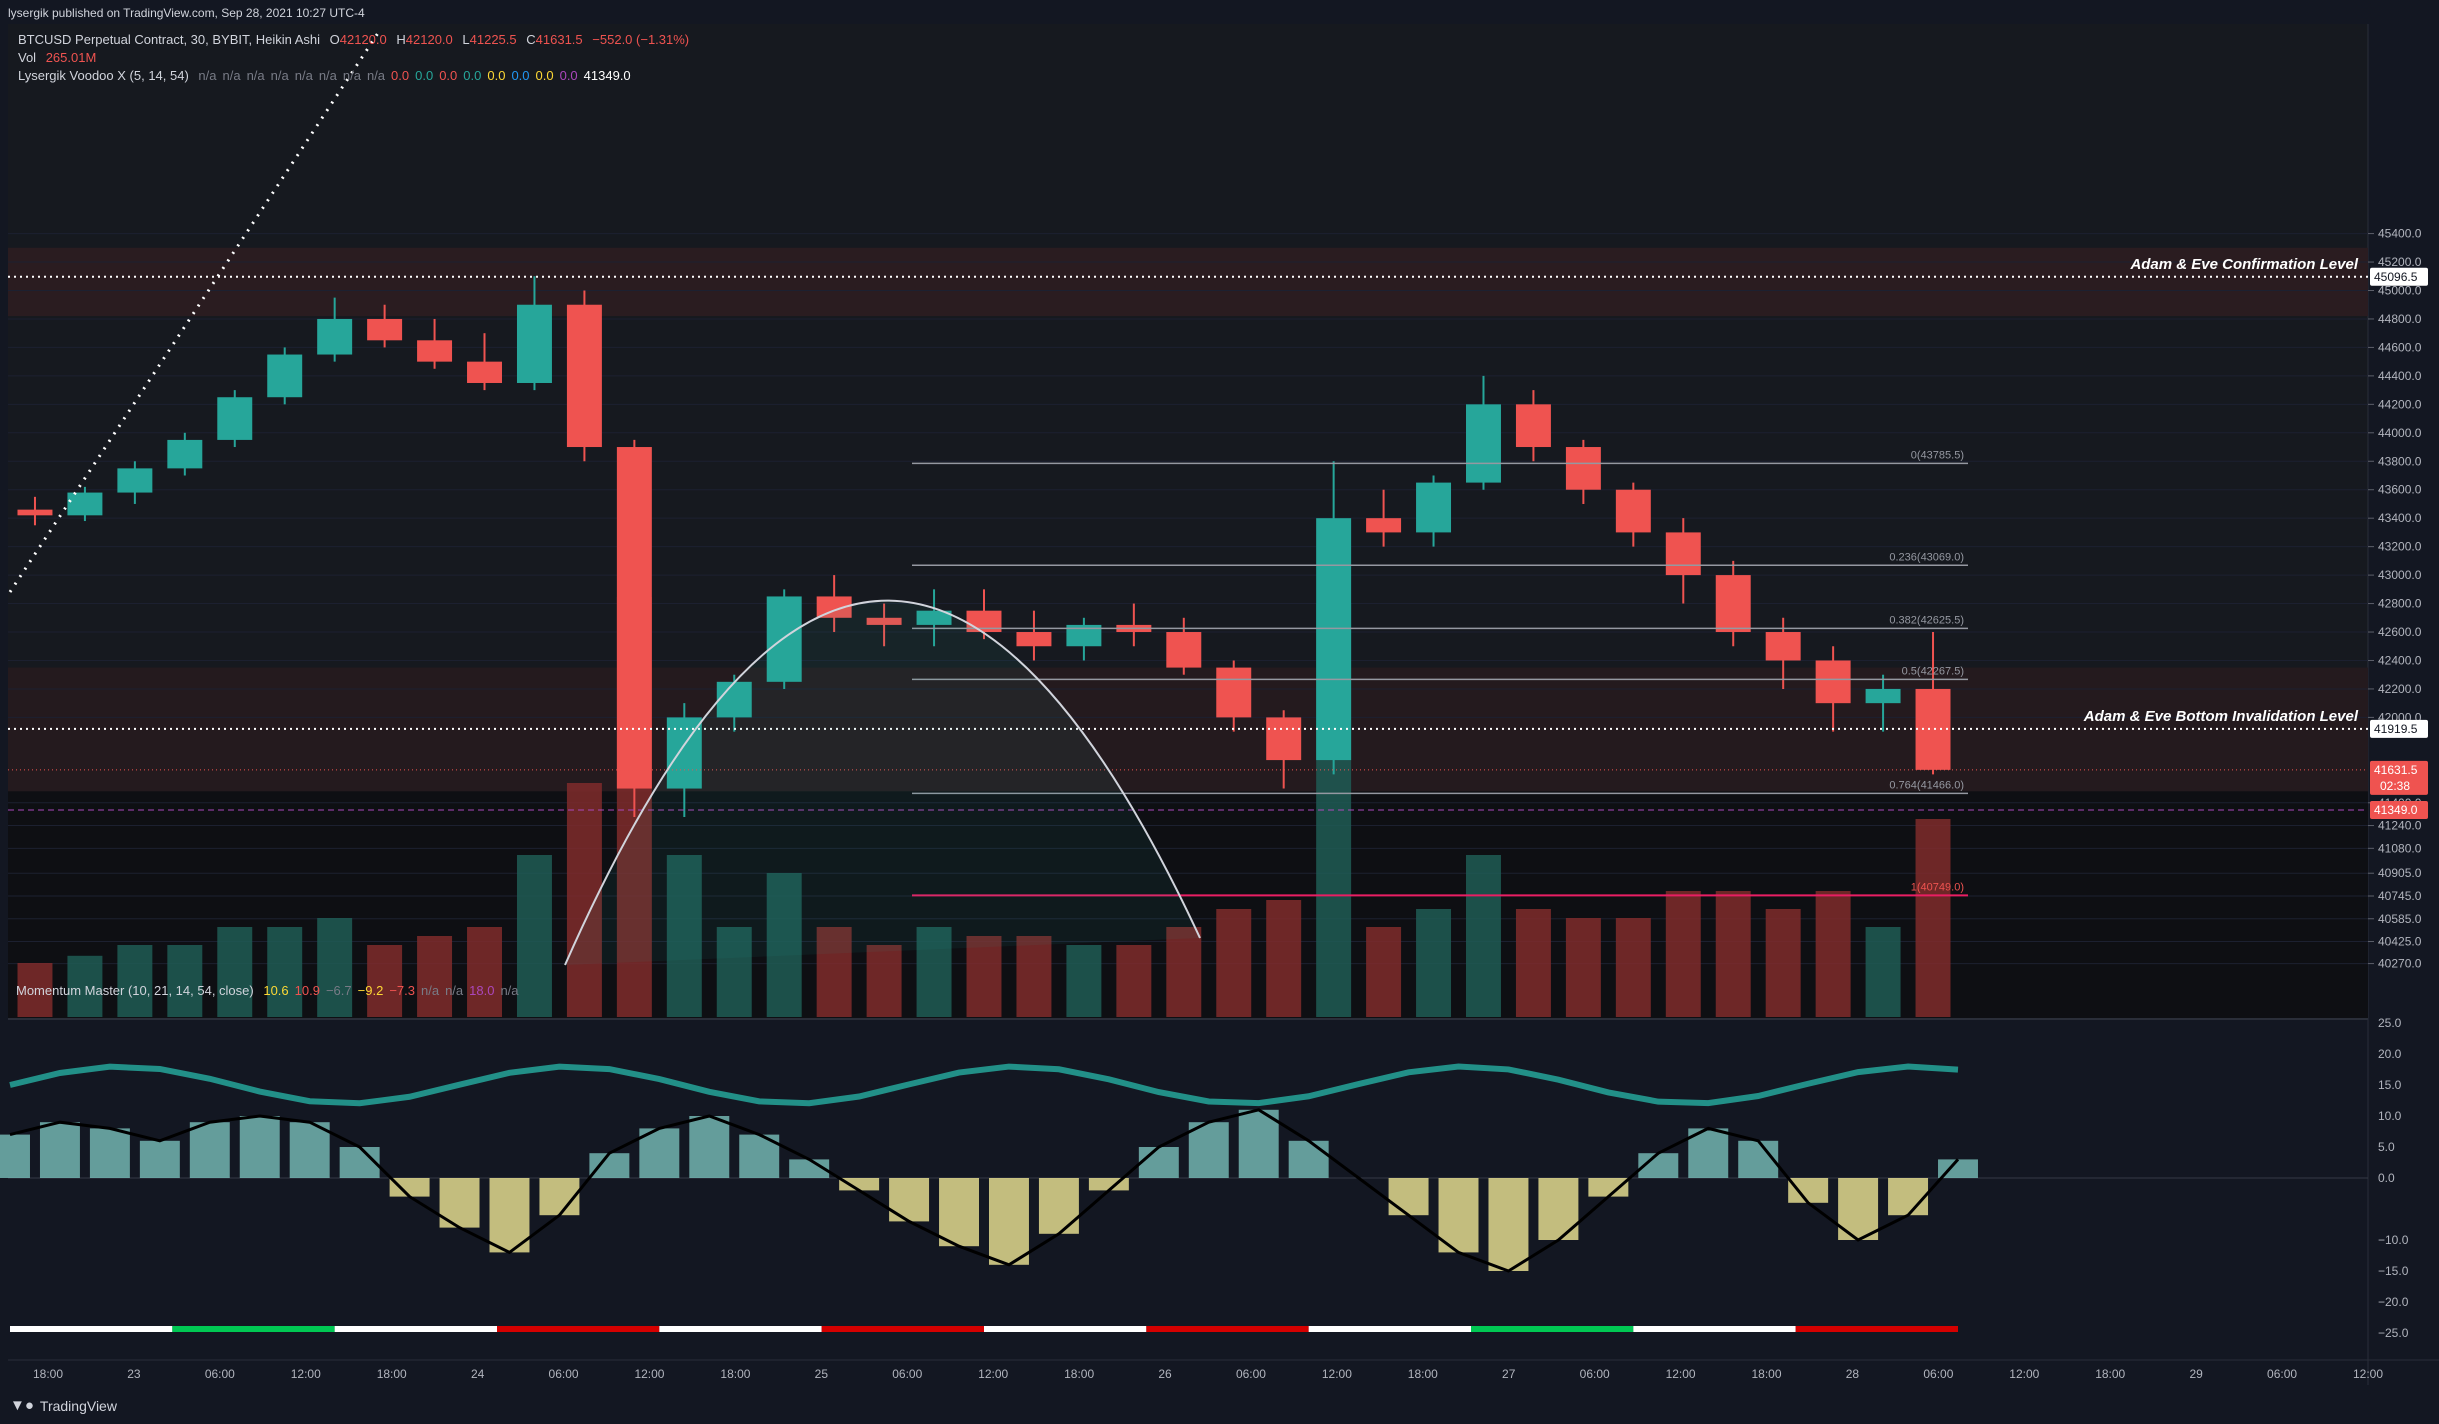 The image size is (2439, 1424). What do you see at coordinates (482, 990) in the screenshot?
I see `legend-value: 18.0` at bounding box center [482, 990].